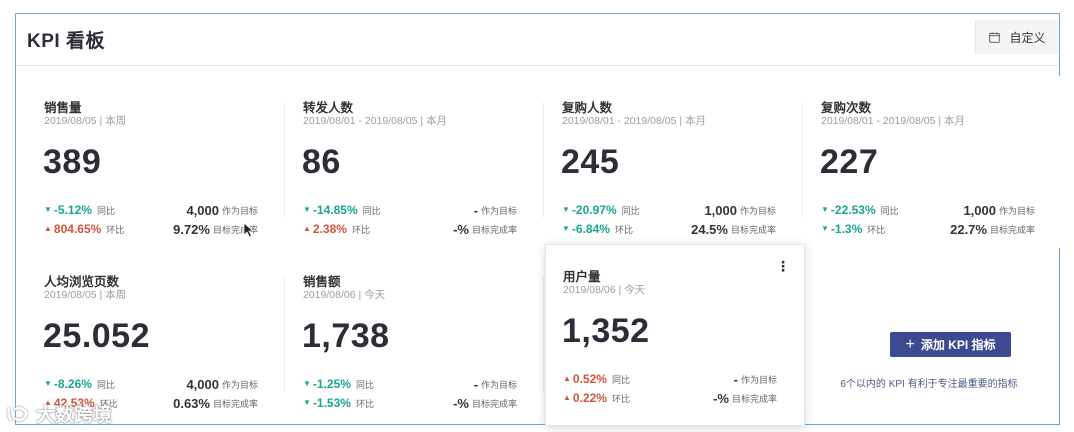 The height and width of the screenshot is (432, 1074). Describe the element at coordinates (191, 229) in the screenshot. I see `completion-value: 9.72%` at that location.